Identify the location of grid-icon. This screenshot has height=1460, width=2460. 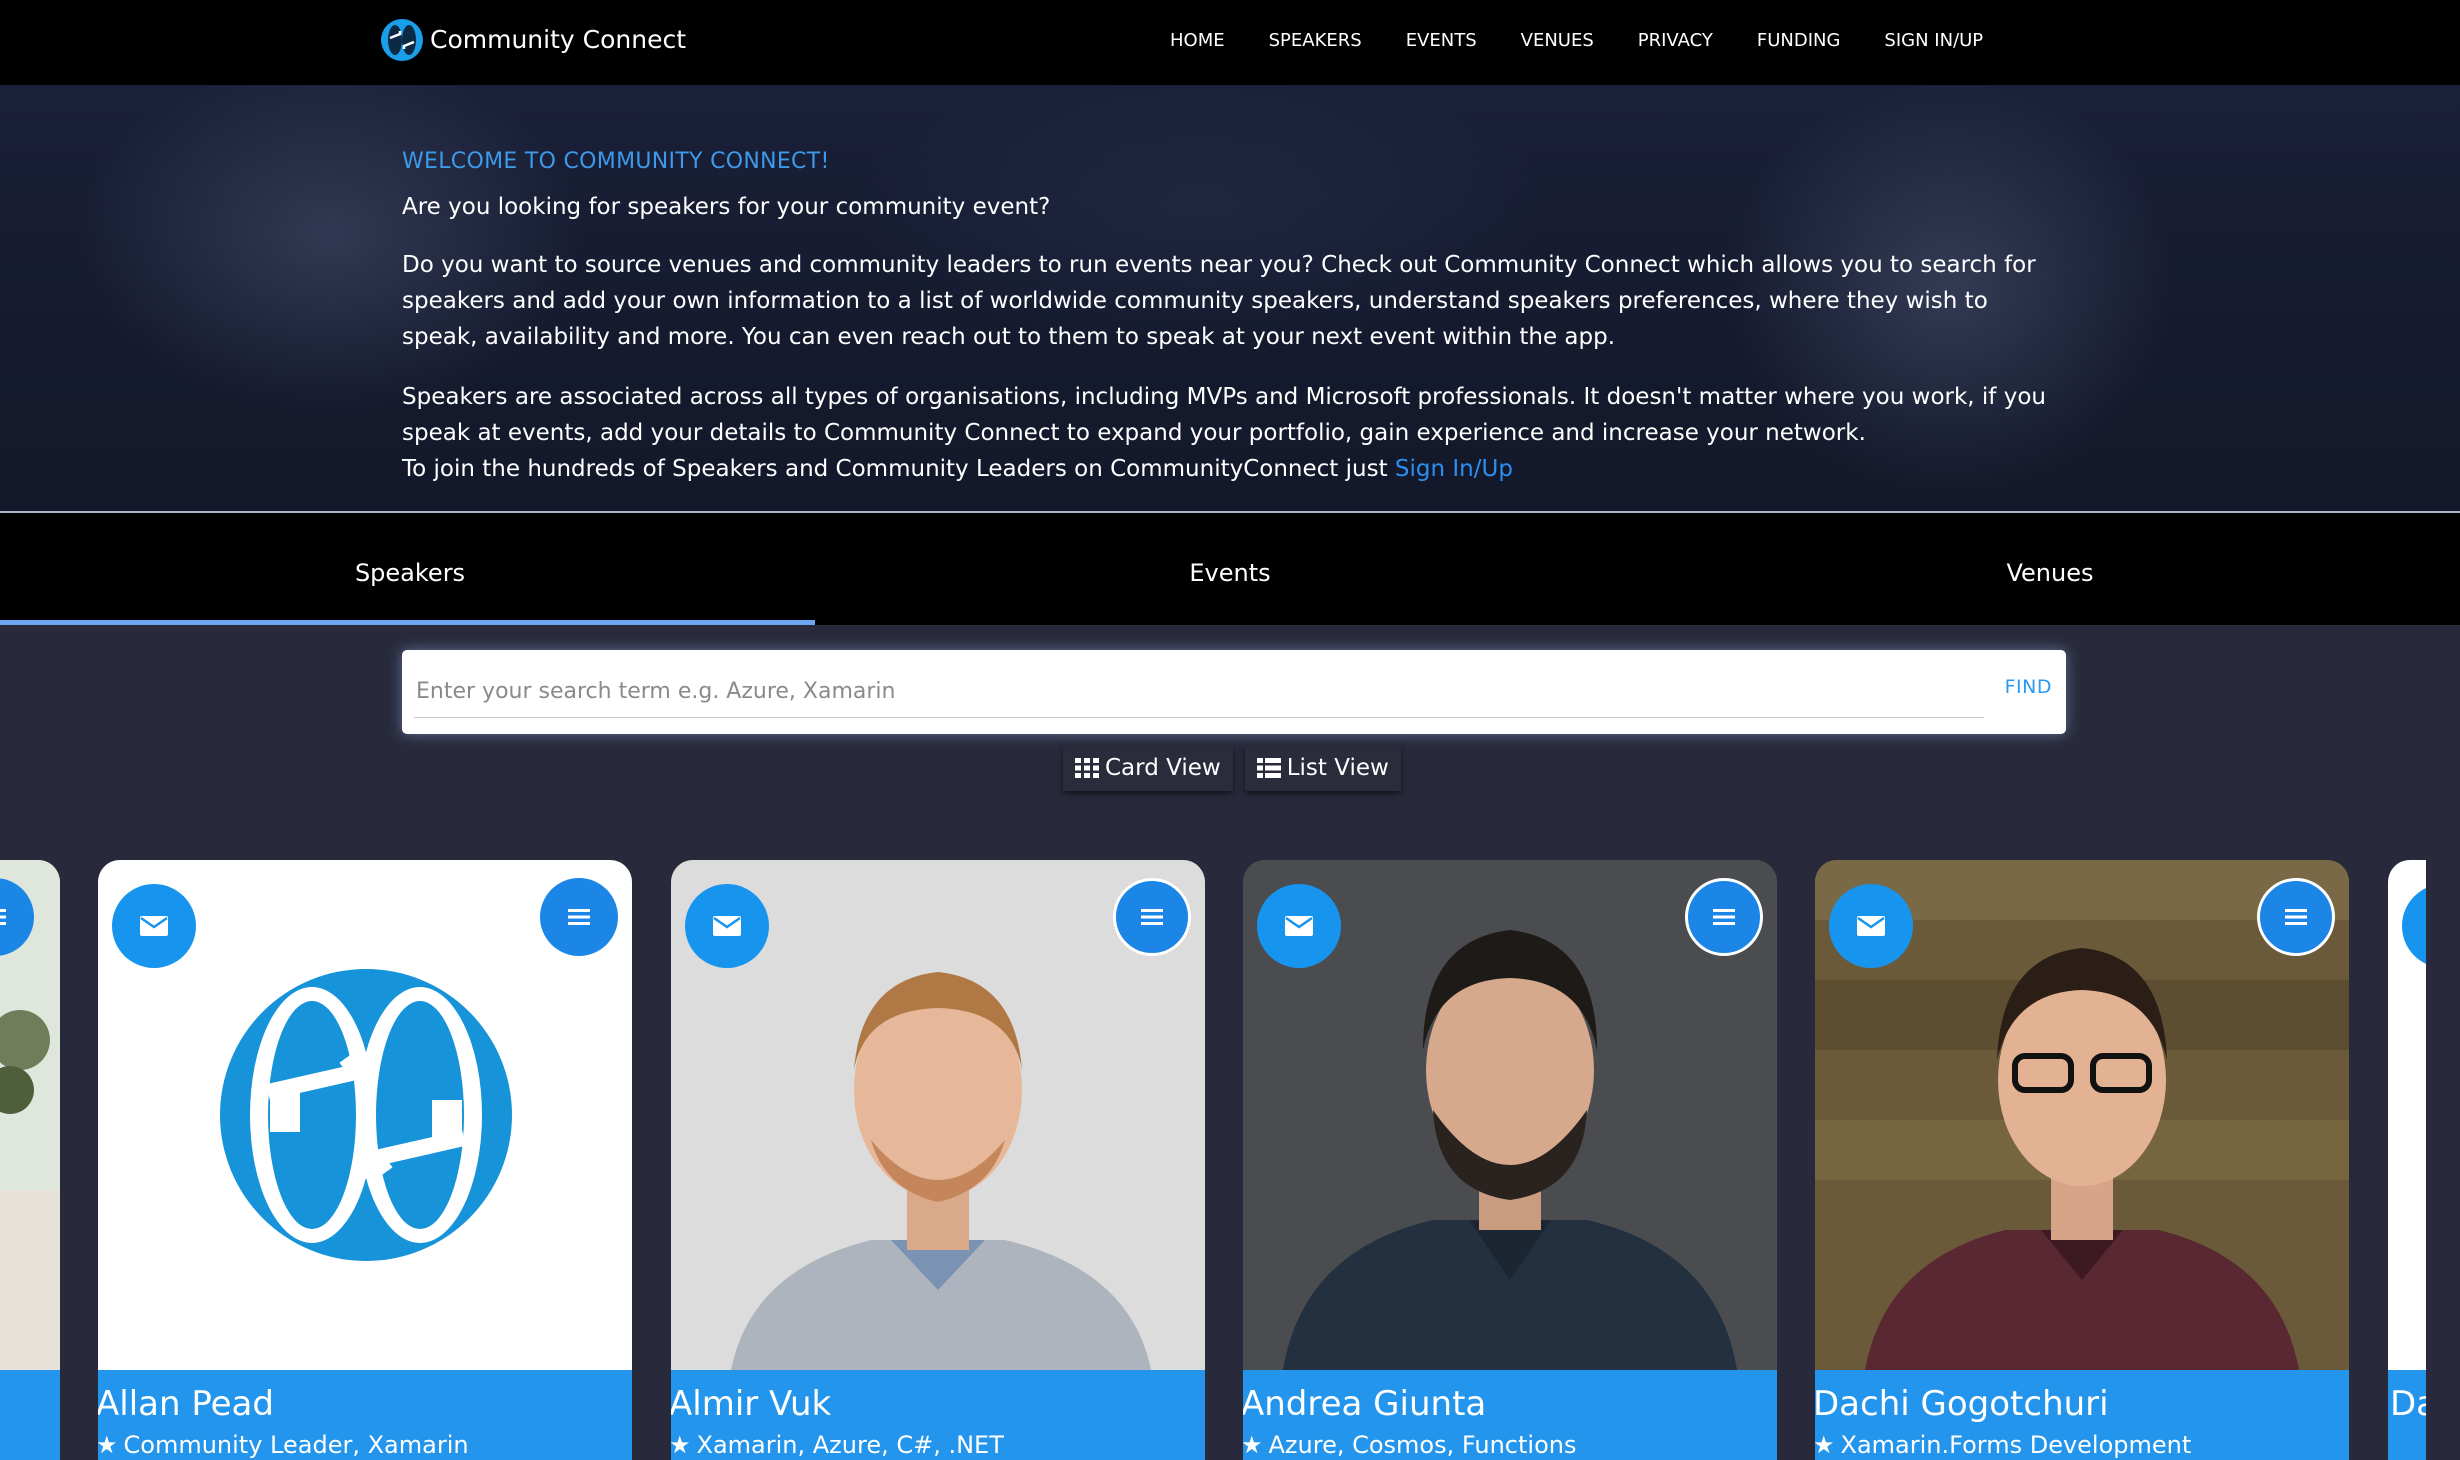
(1087, 768).